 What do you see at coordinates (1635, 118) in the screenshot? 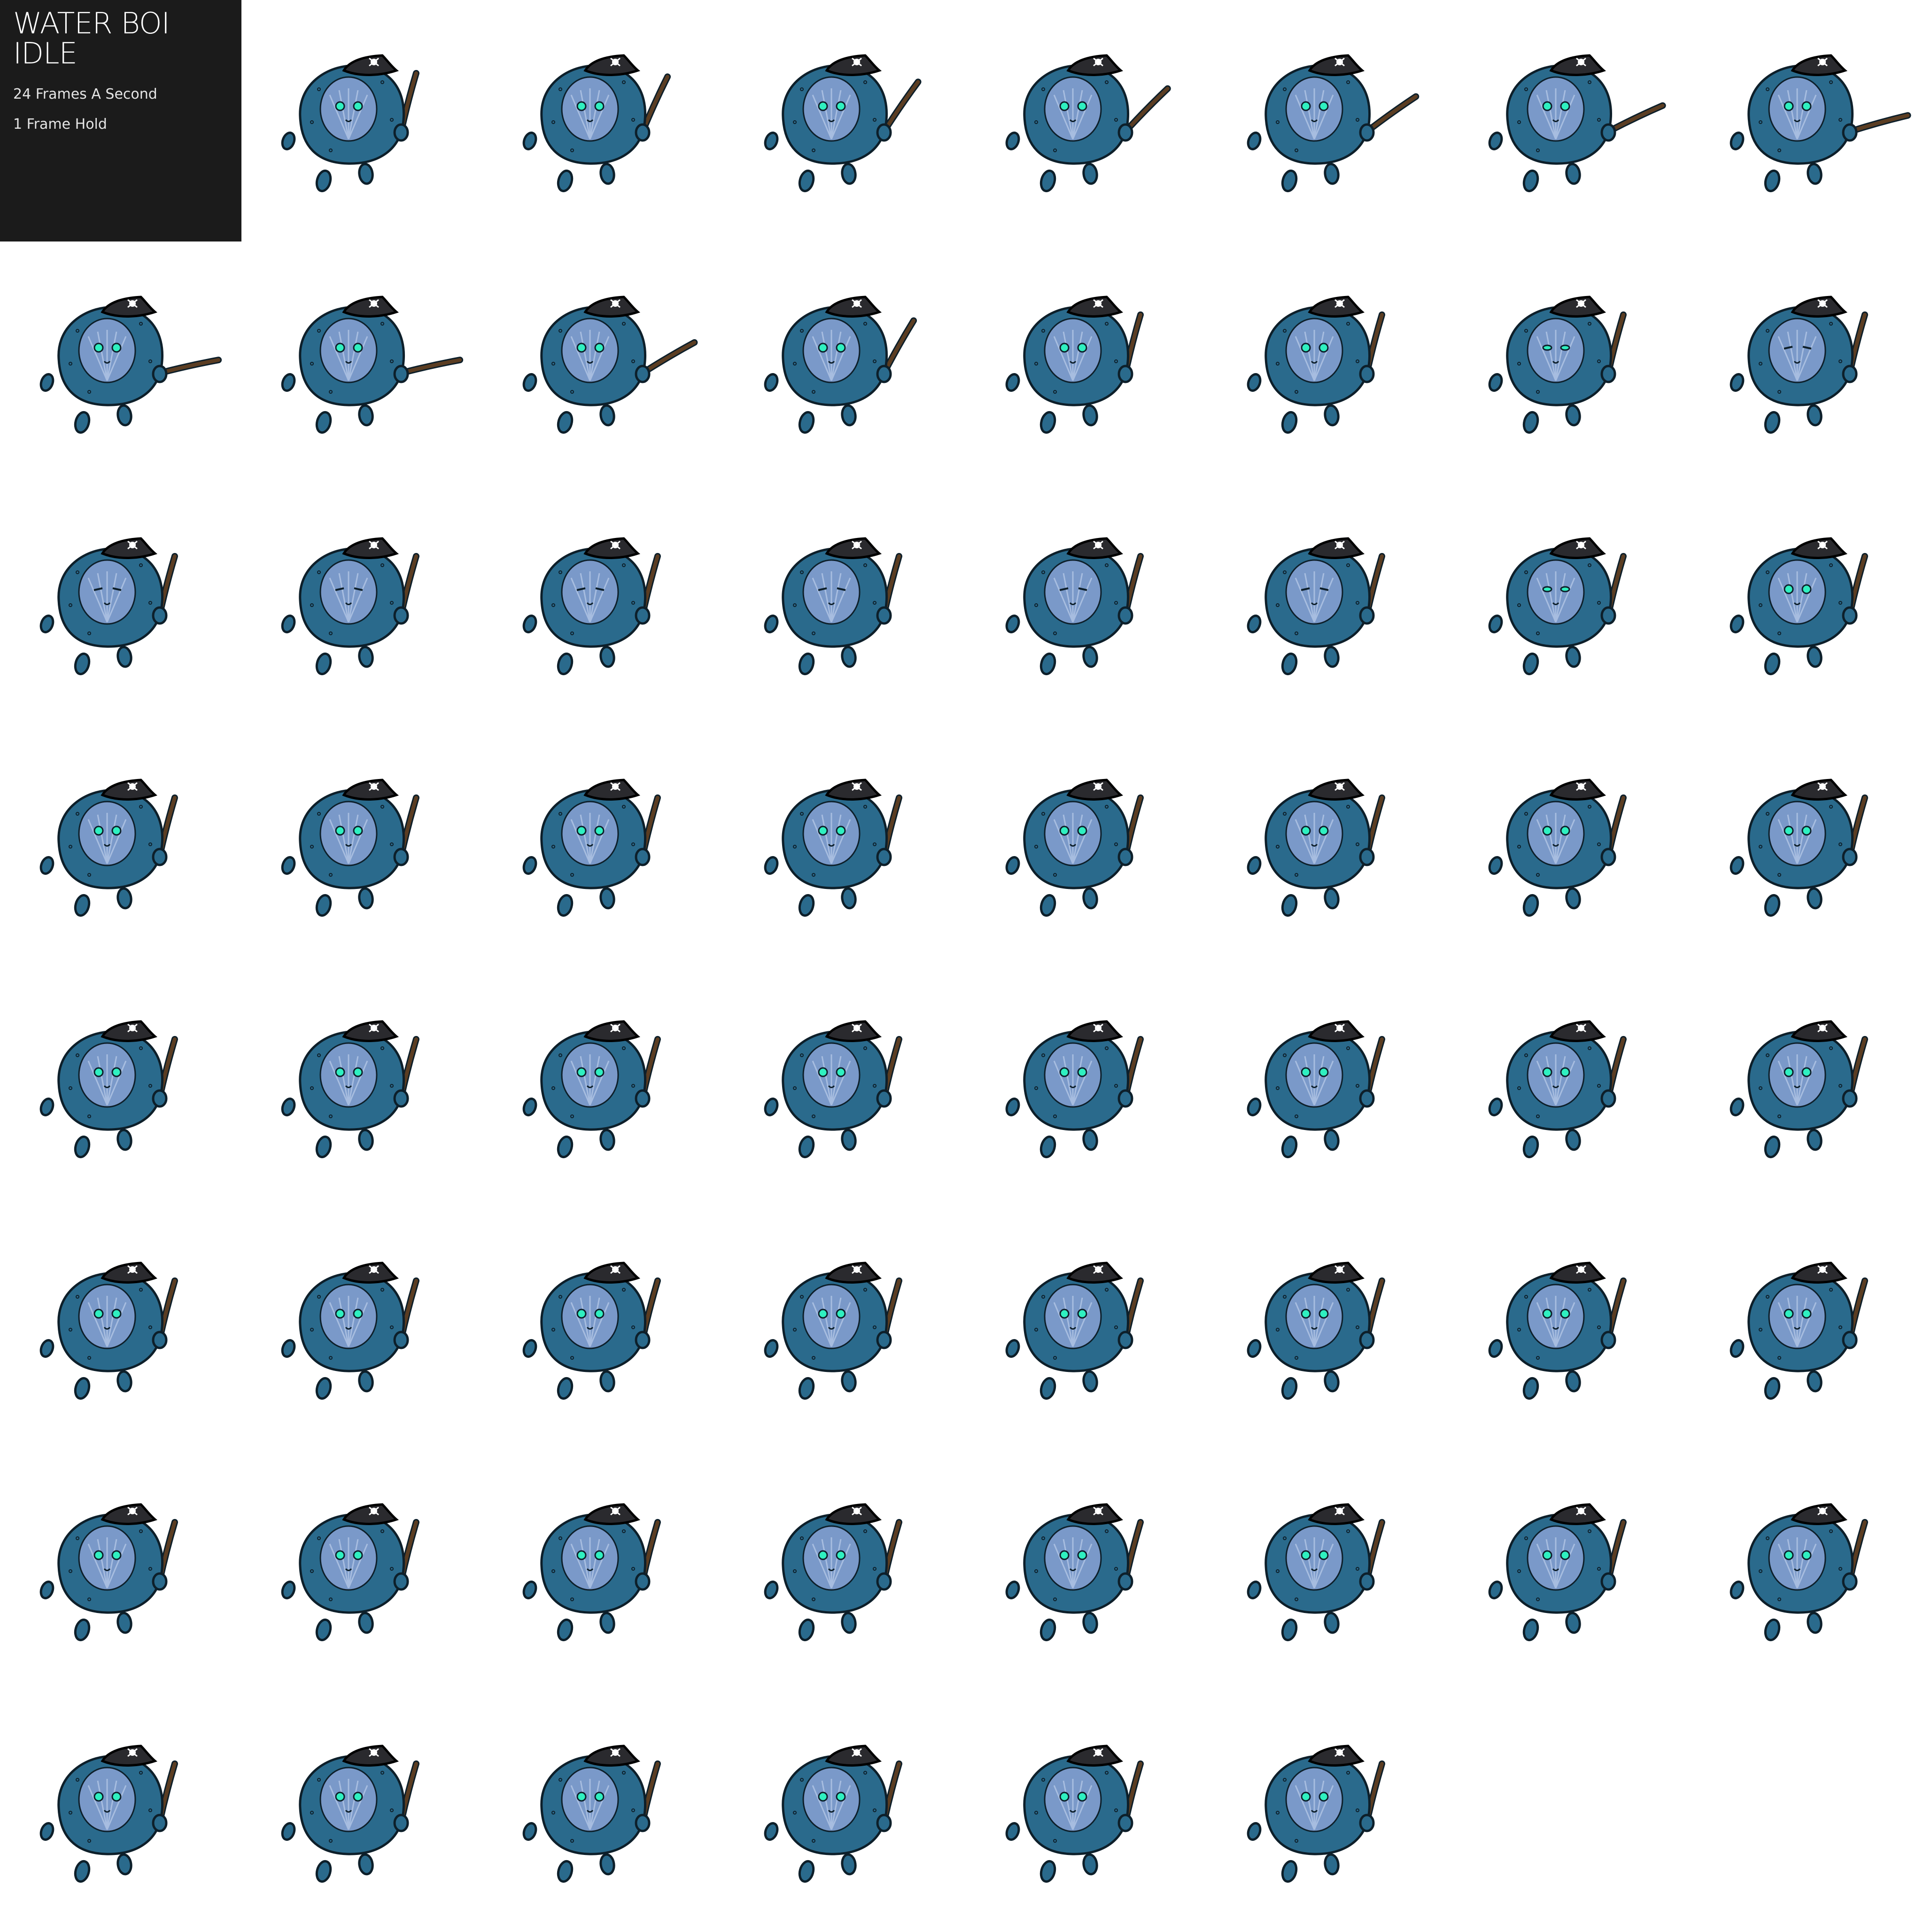
I see `sword` at bounding box center [1635, 118].